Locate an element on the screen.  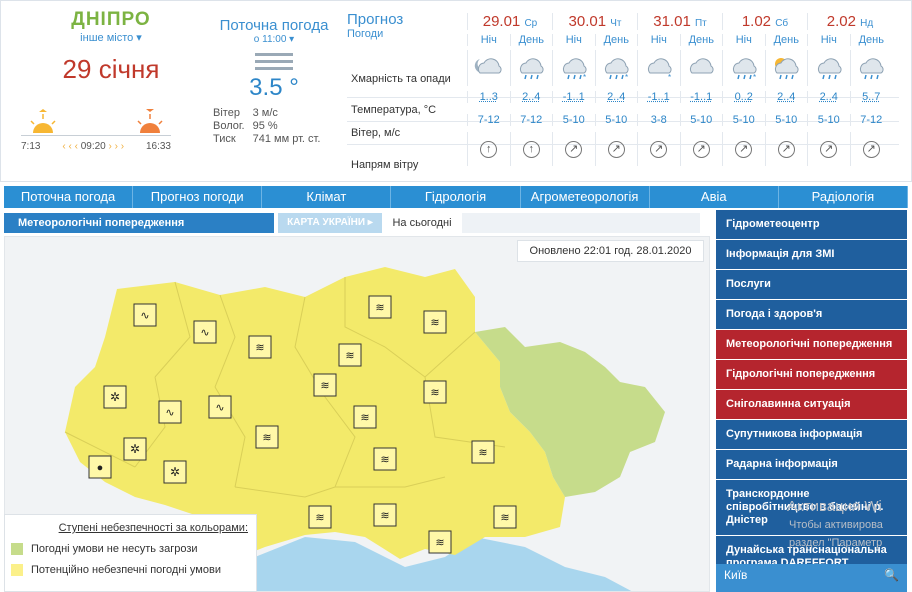
forecast-day-header: 30.01 Чт is located at coordinates (594, 21).